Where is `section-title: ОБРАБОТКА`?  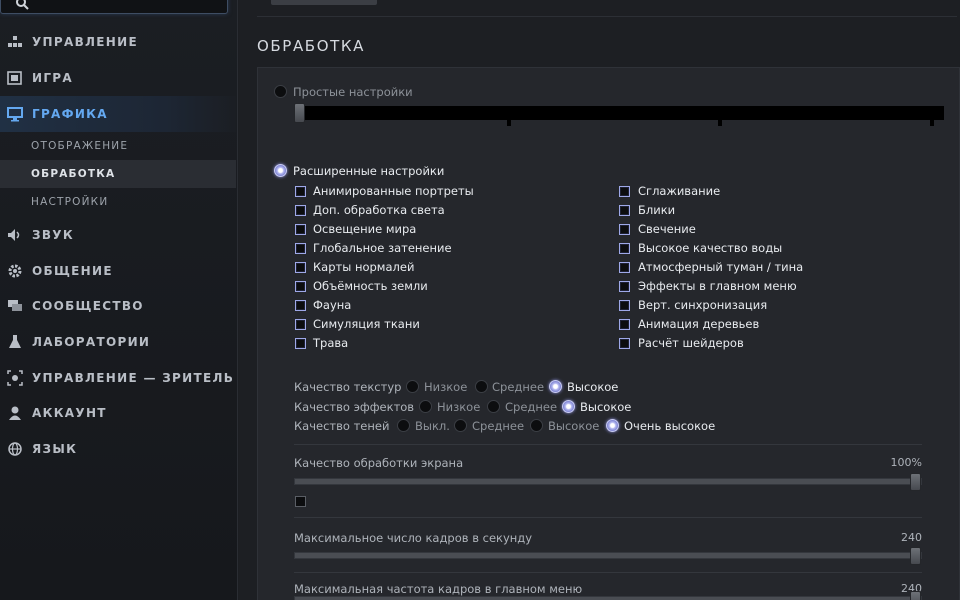 section-title: ОБРАБОТКА is located at coordinates (311, 46).